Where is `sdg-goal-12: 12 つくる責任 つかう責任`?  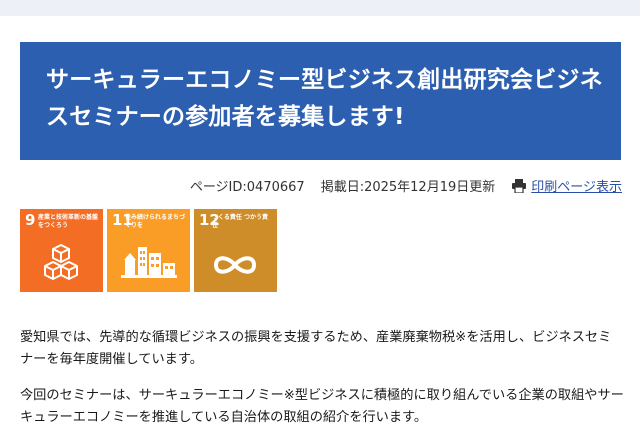
sdg-goal-12: 12 つくる責任 つかう責任 is located at coordinates (235, 250).